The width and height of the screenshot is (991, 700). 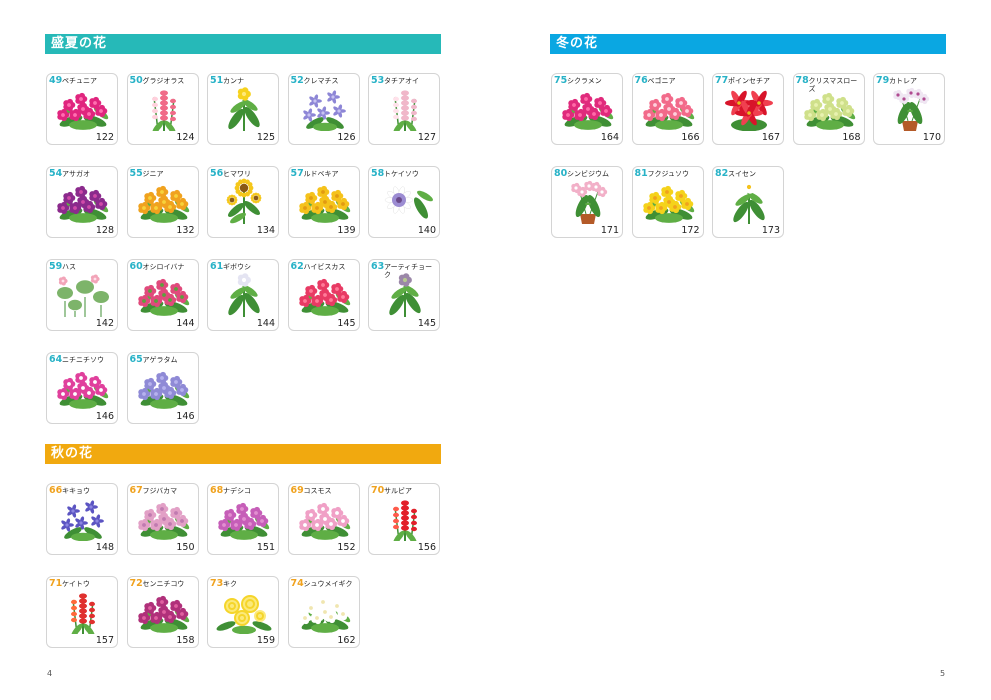 What do you see at coordinates (404, 202) in the screenshot?
I see `flower-card: 58 トケイソウ 140` at bounding box center [404, 202].